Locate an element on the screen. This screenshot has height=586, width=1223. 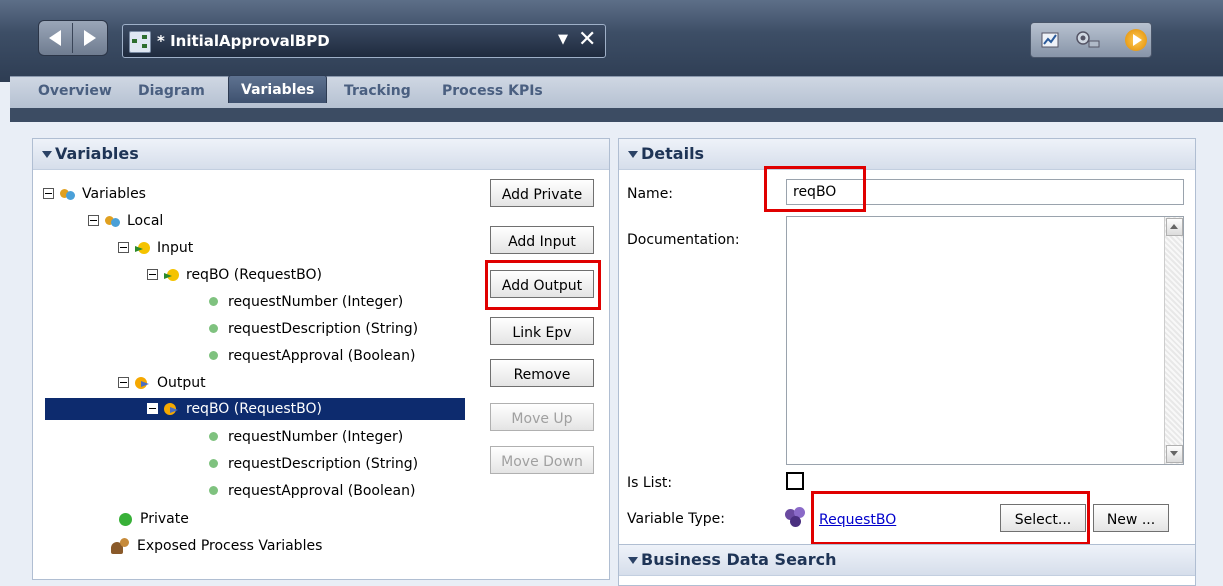
business-data-search-header: Business Data Search is located at coordinates (907, 560).